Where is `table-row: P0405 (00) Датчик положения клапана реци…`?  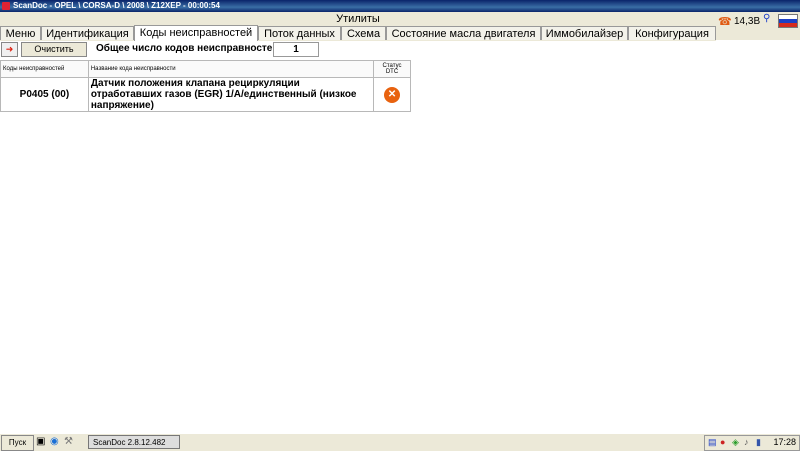 table-row: P0405 (00) Датчик положения клапана реци… is located at coordinates (205, 94).